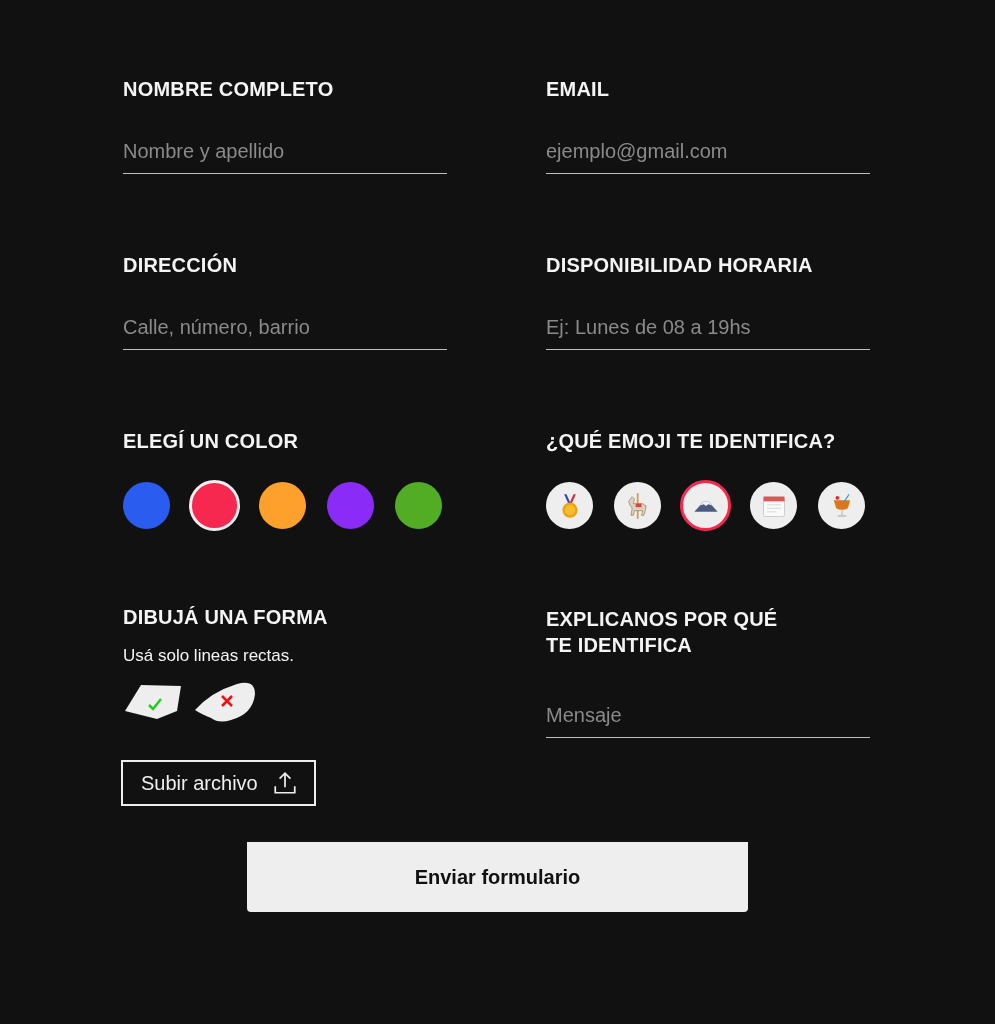 The height and width of the screenshot is (1024, 995). I want to click on field-label: EMAIL, so click(578, 89).